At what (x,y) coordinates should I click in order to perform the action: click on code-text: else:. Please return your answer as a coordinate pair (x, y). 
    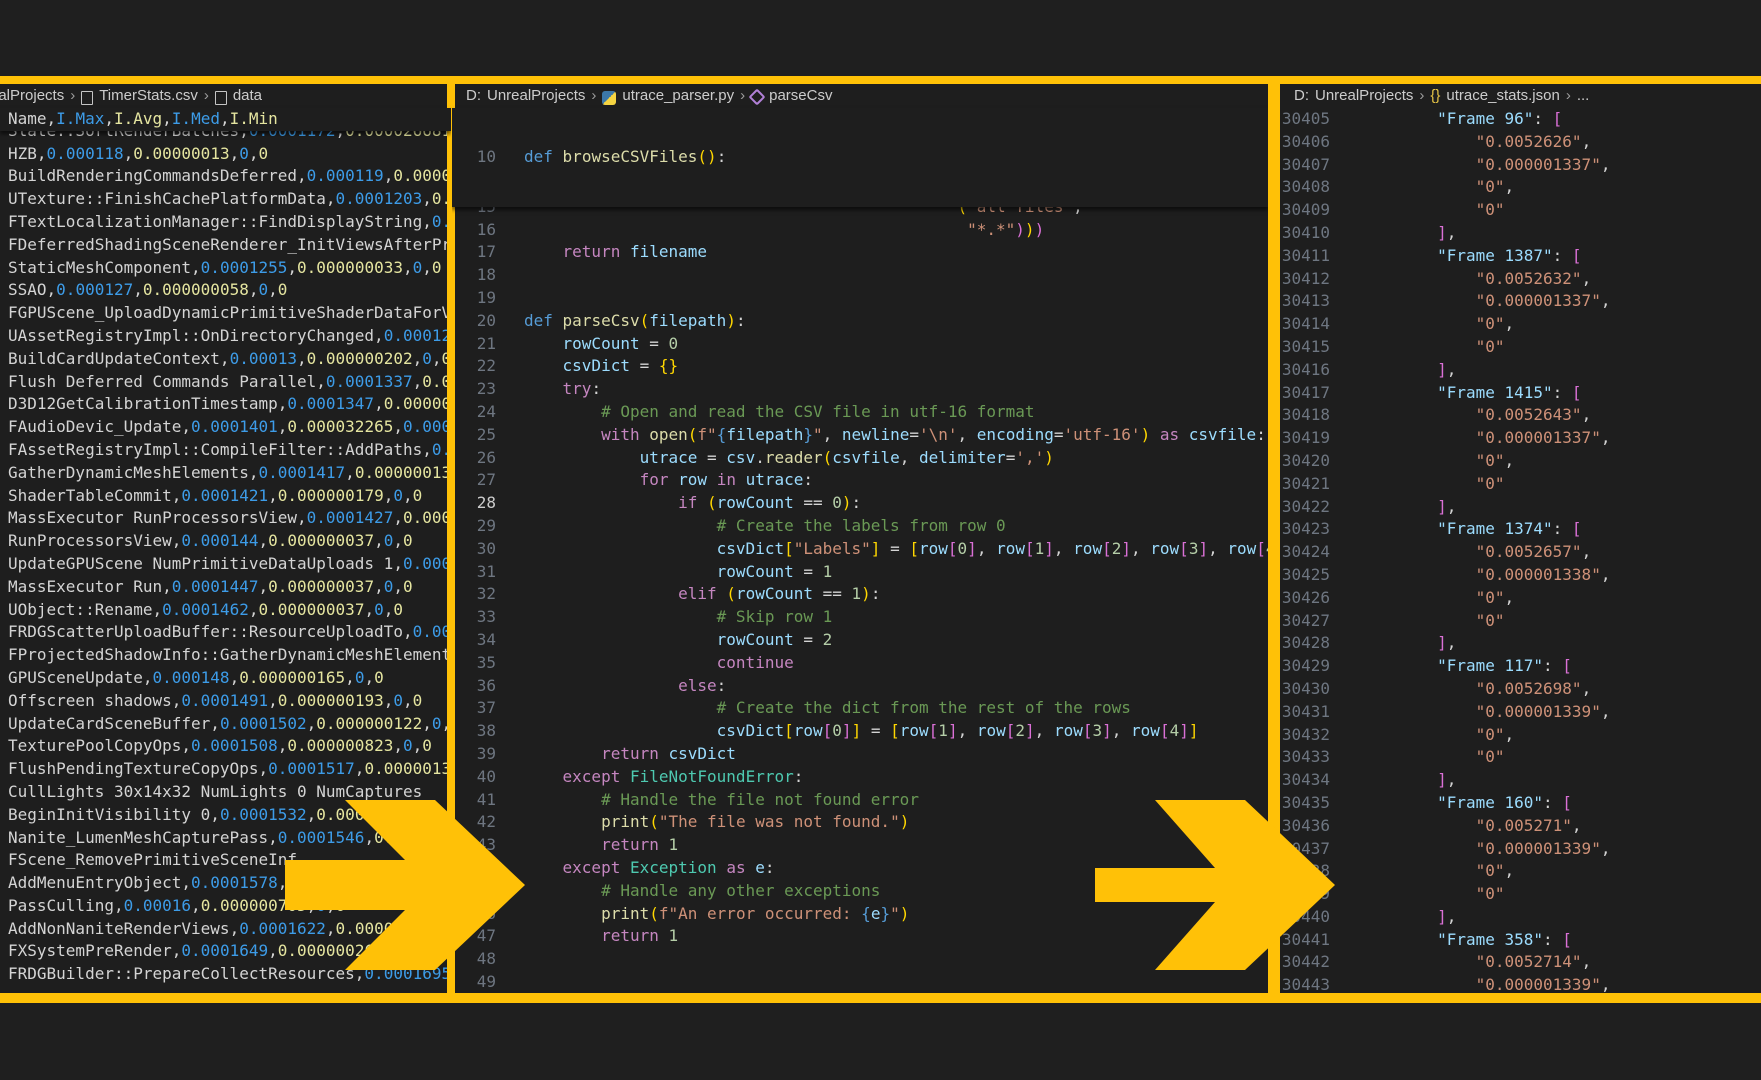
    Looking at the image, I should click on (625, 686).